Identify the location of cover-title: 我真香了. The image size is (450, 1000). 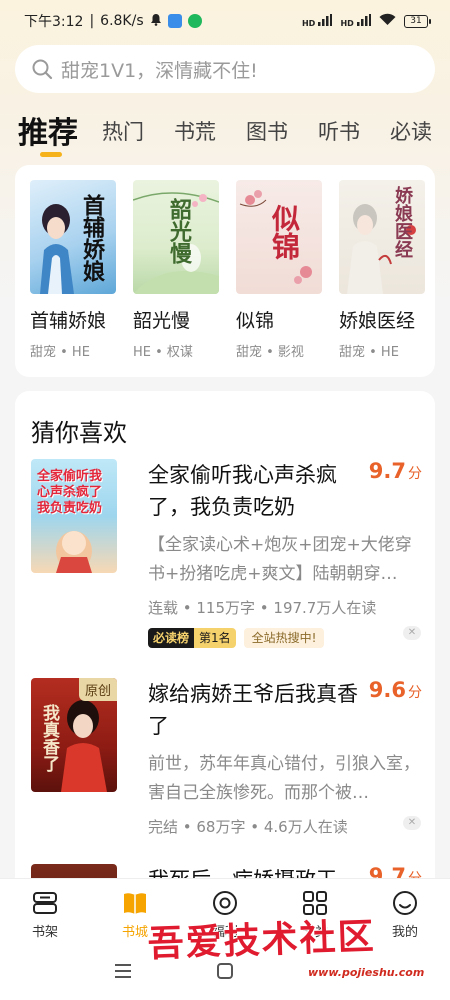
(49, 738).